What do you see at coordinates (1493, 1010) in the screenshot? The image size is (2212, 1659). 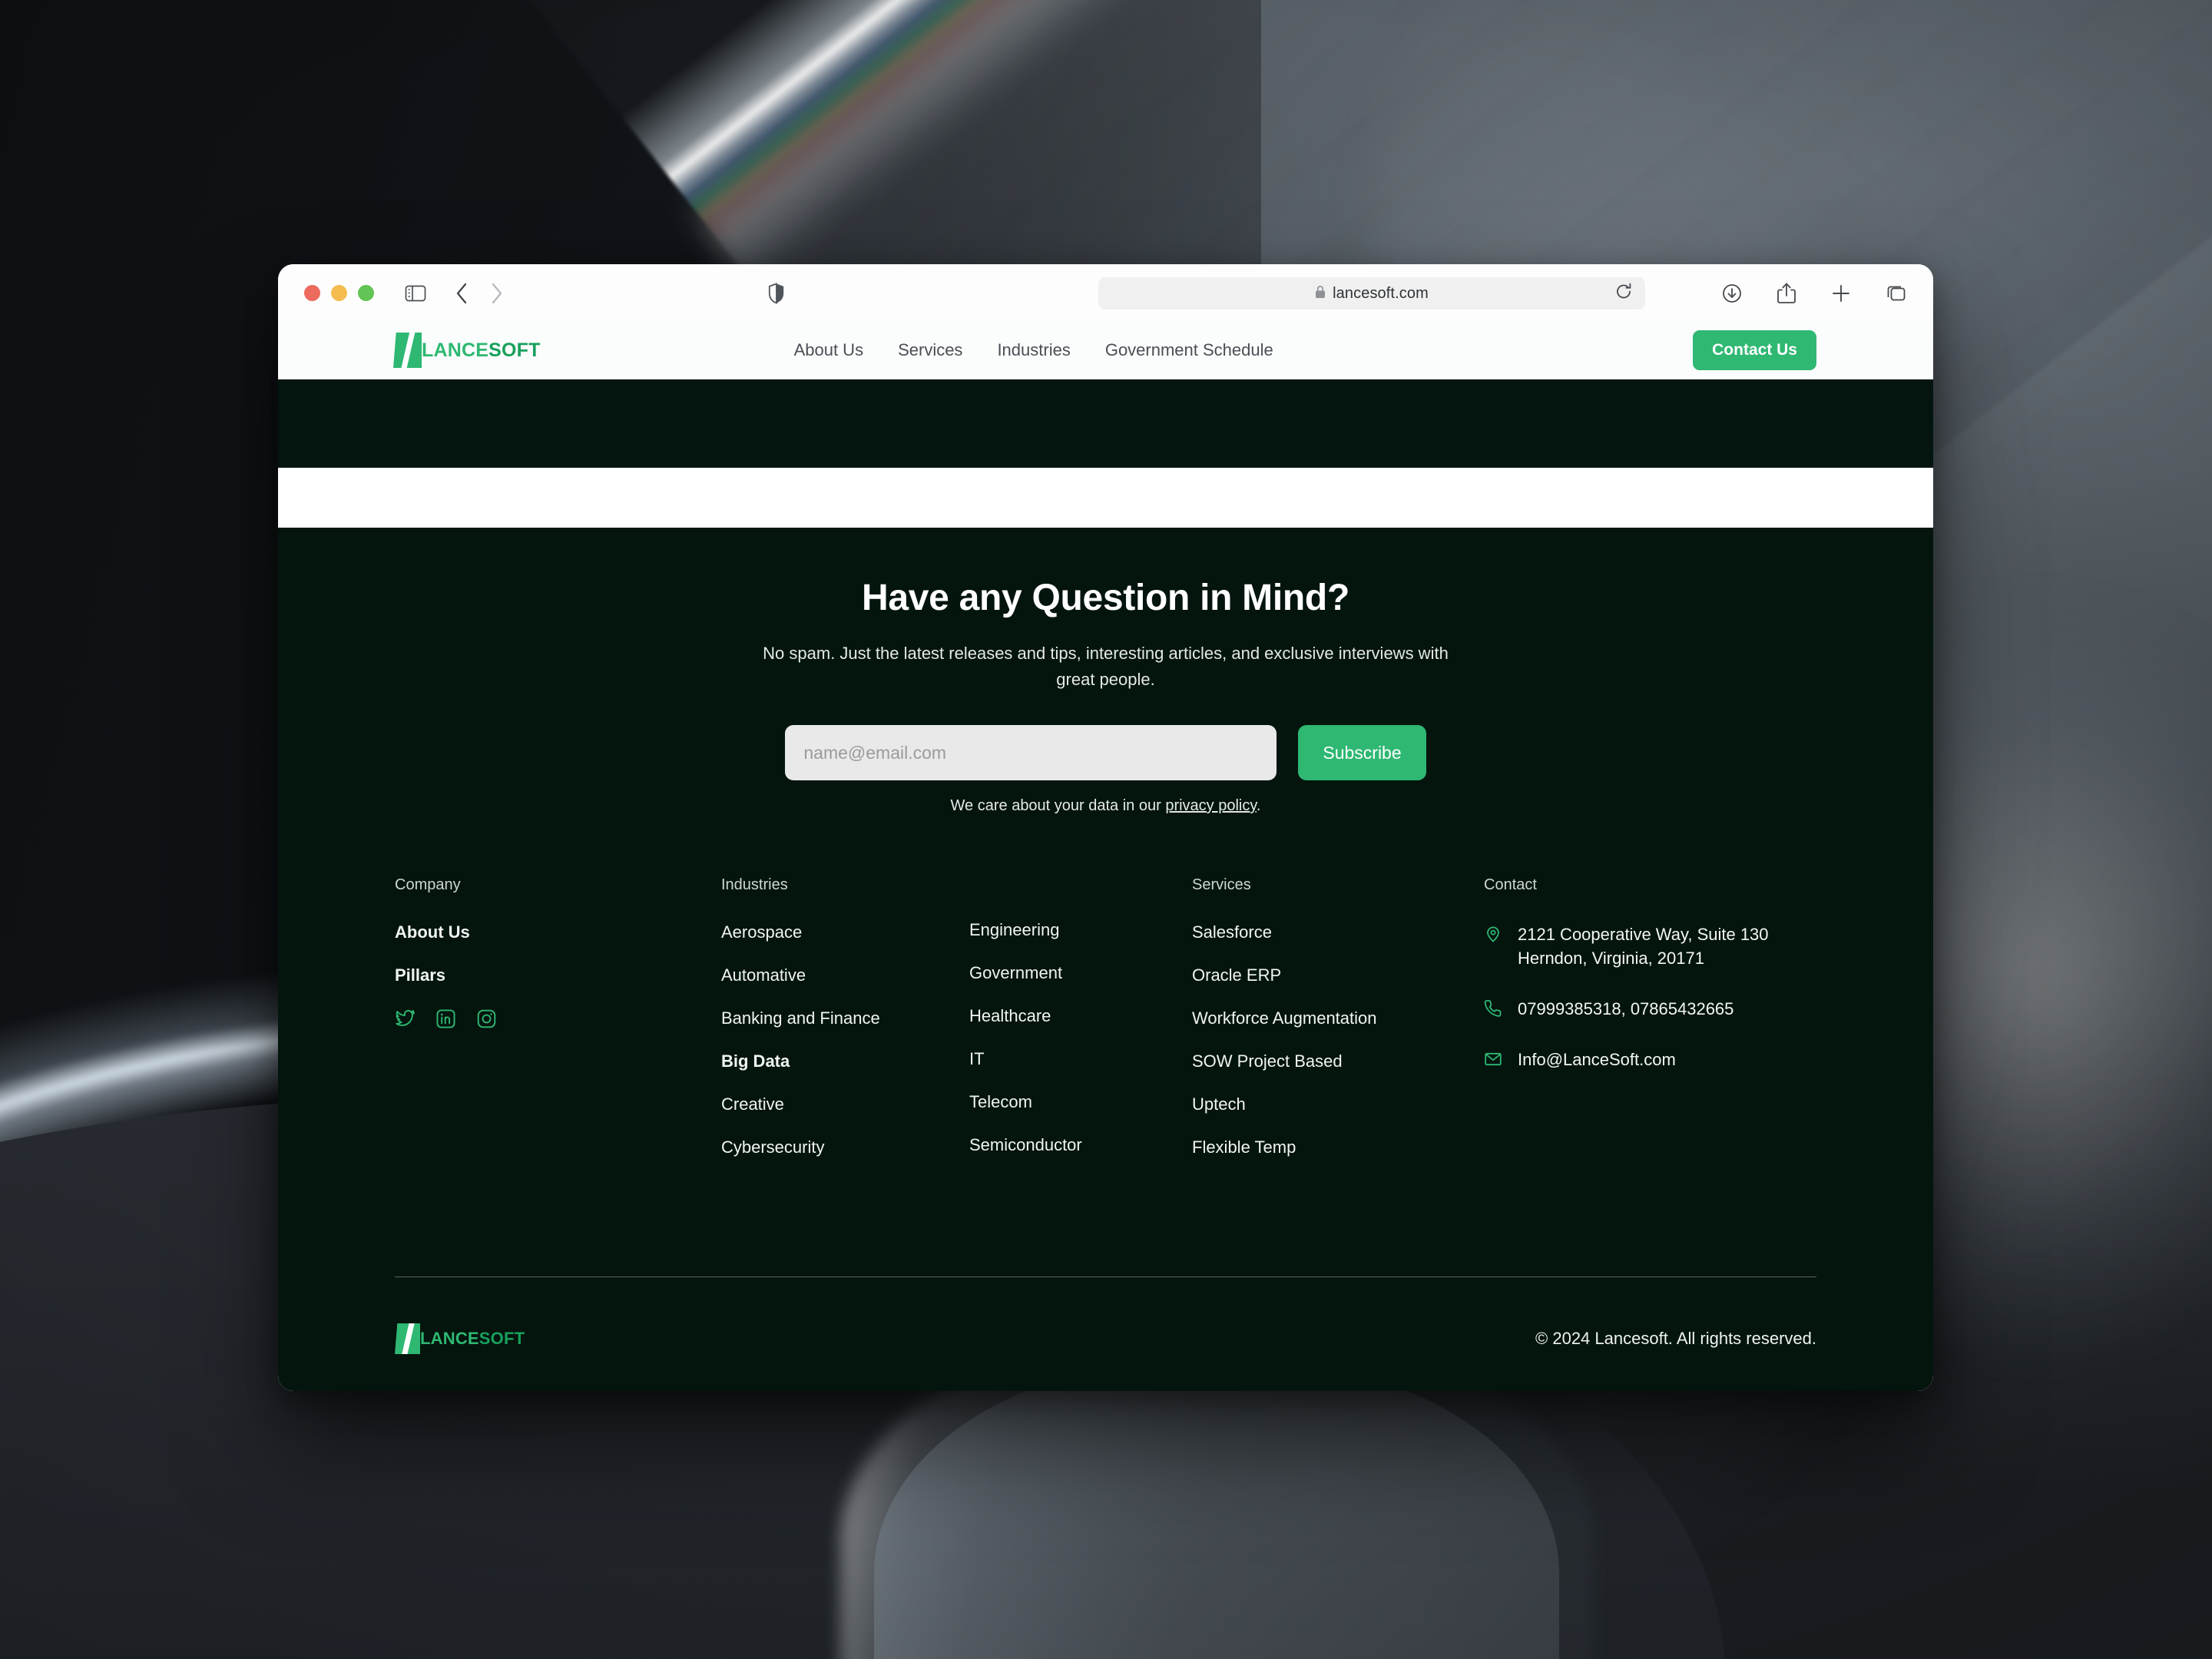 I see `phone-icon` at bounding box center [1493, 1010].